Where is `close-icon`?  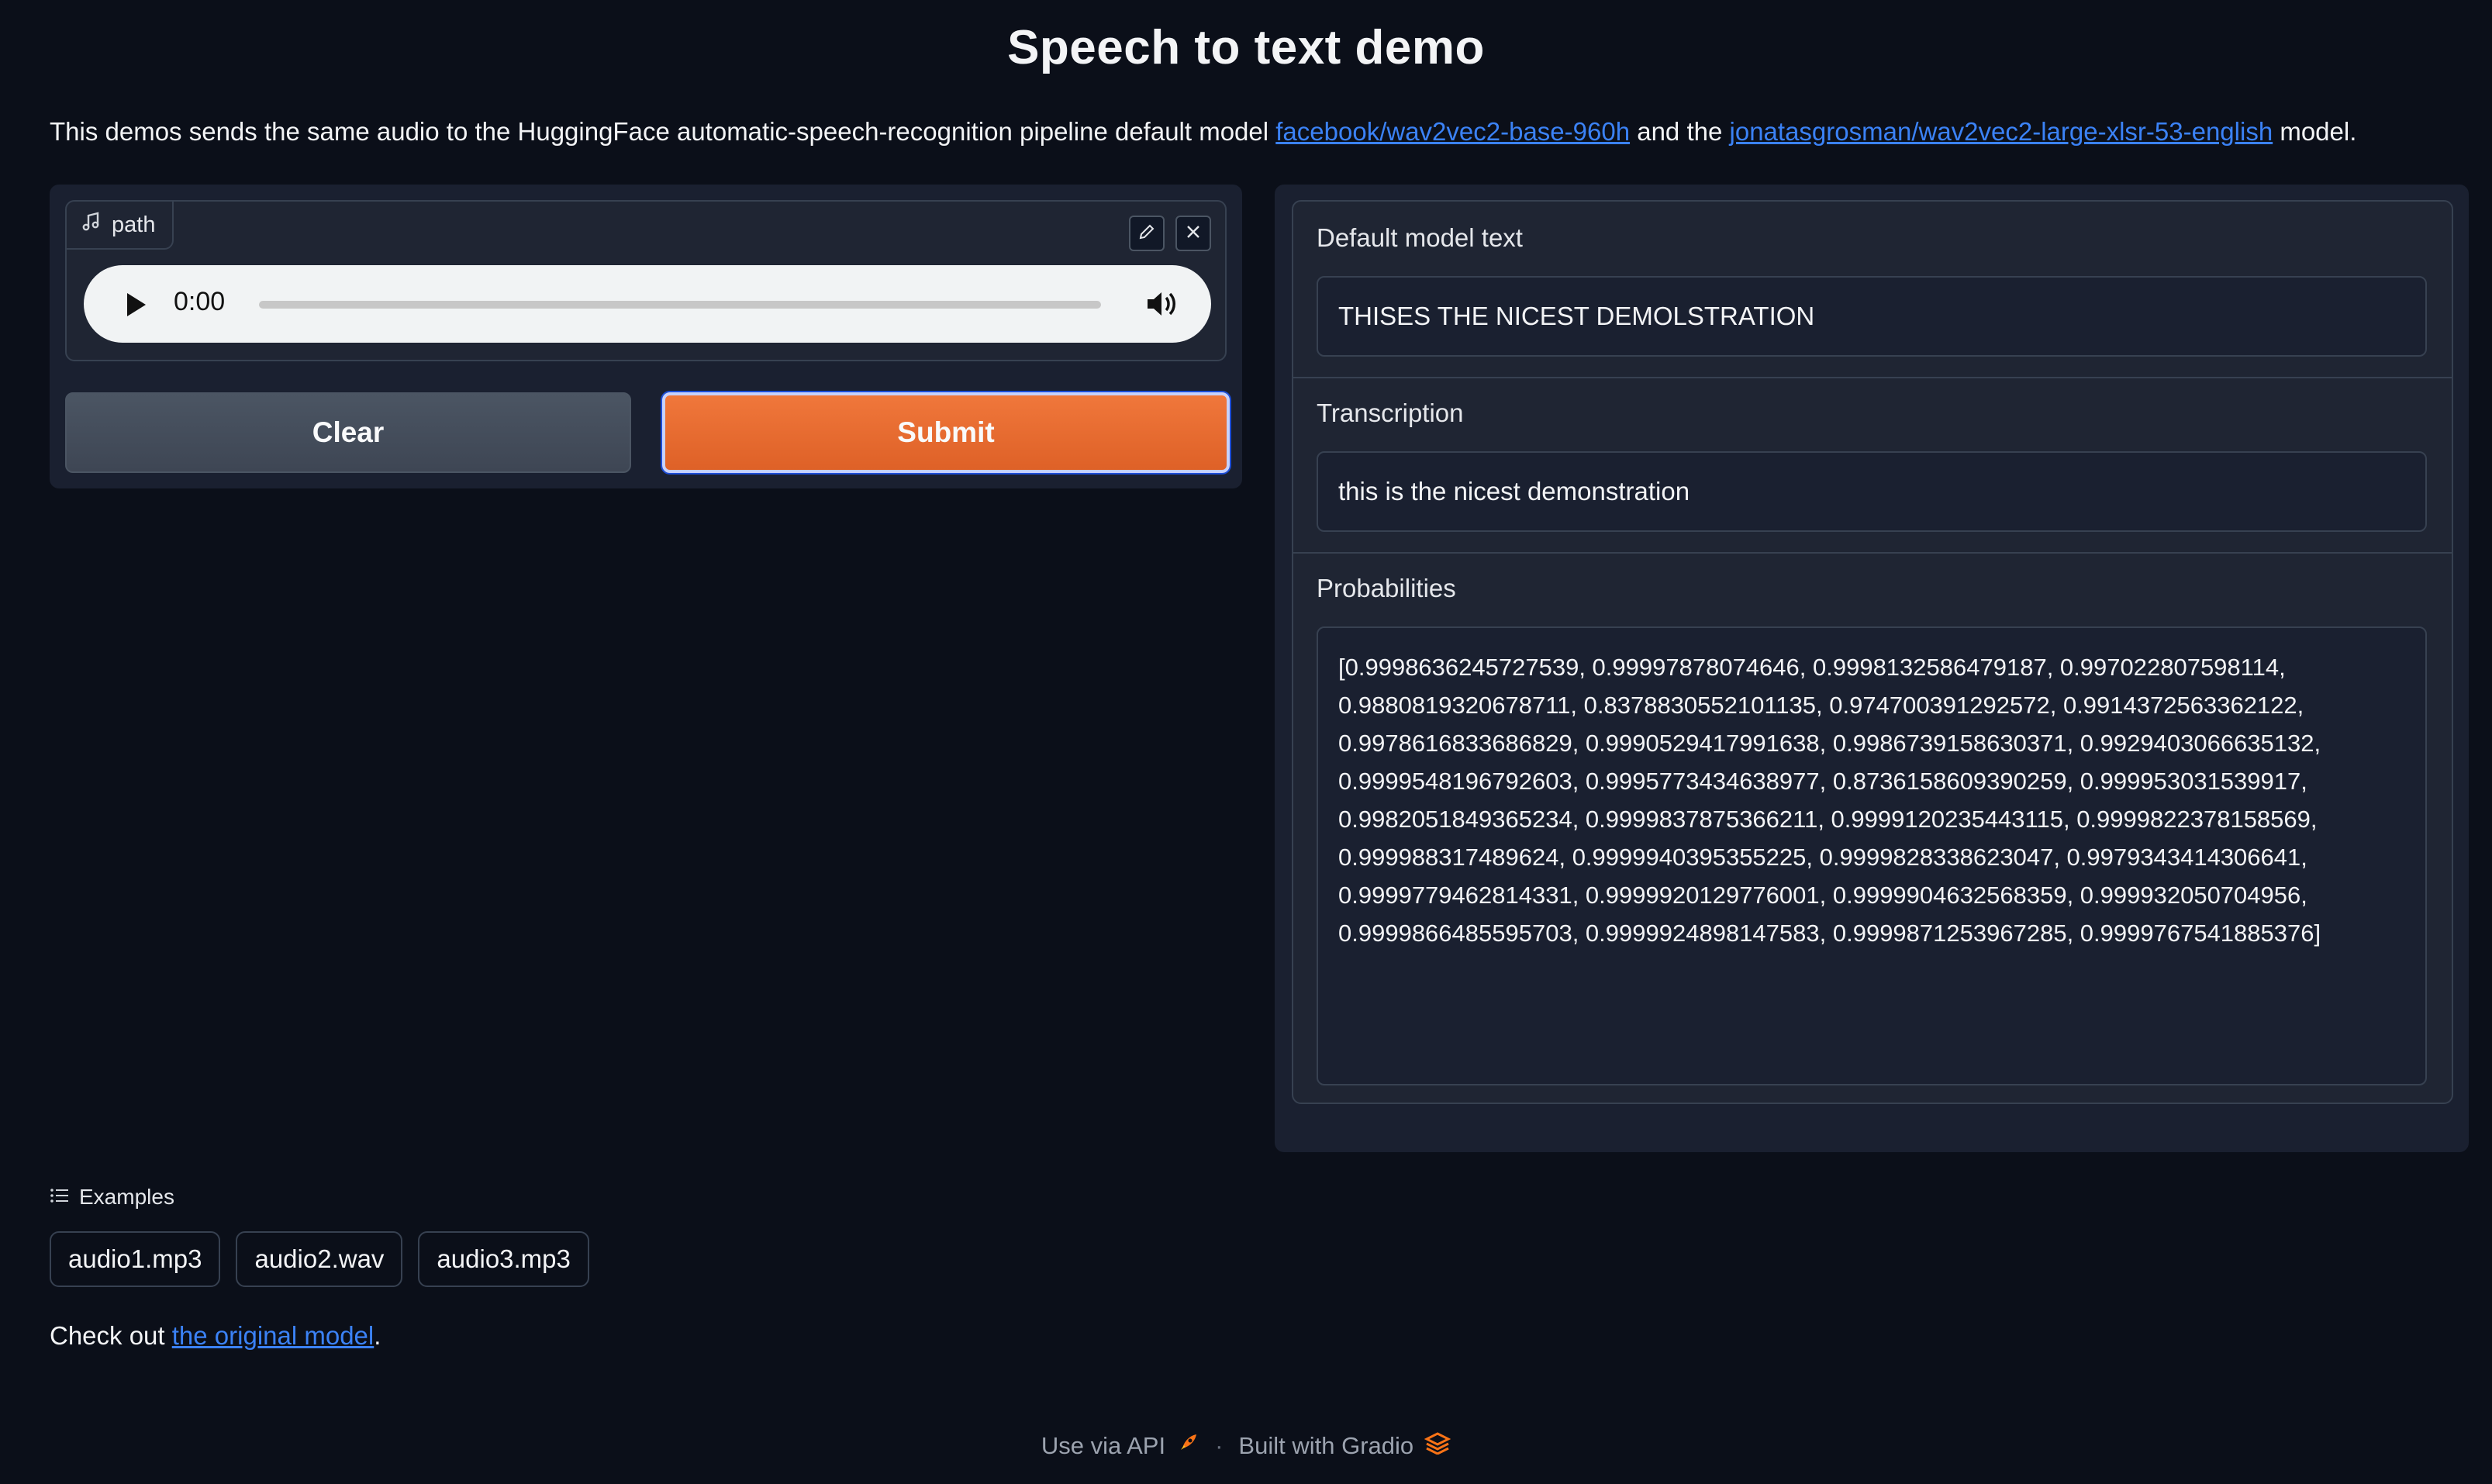 close-icon is located at coordinates (1193, 234).